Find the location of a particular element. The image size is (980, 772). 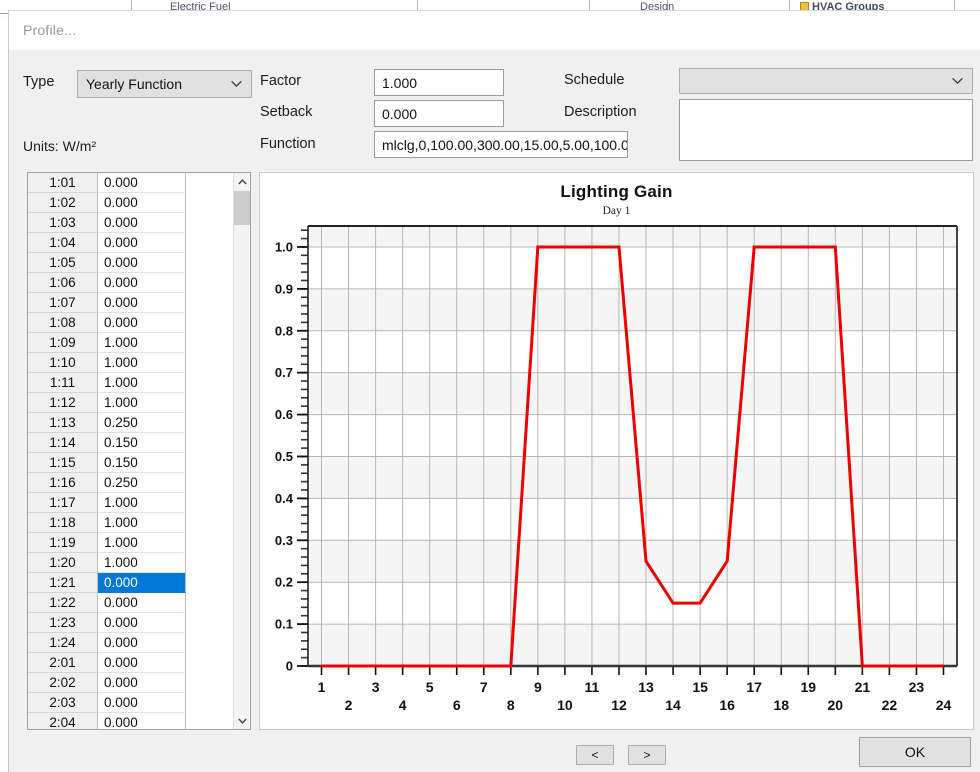

next-day-label: > is located at coordinates (647, 755).